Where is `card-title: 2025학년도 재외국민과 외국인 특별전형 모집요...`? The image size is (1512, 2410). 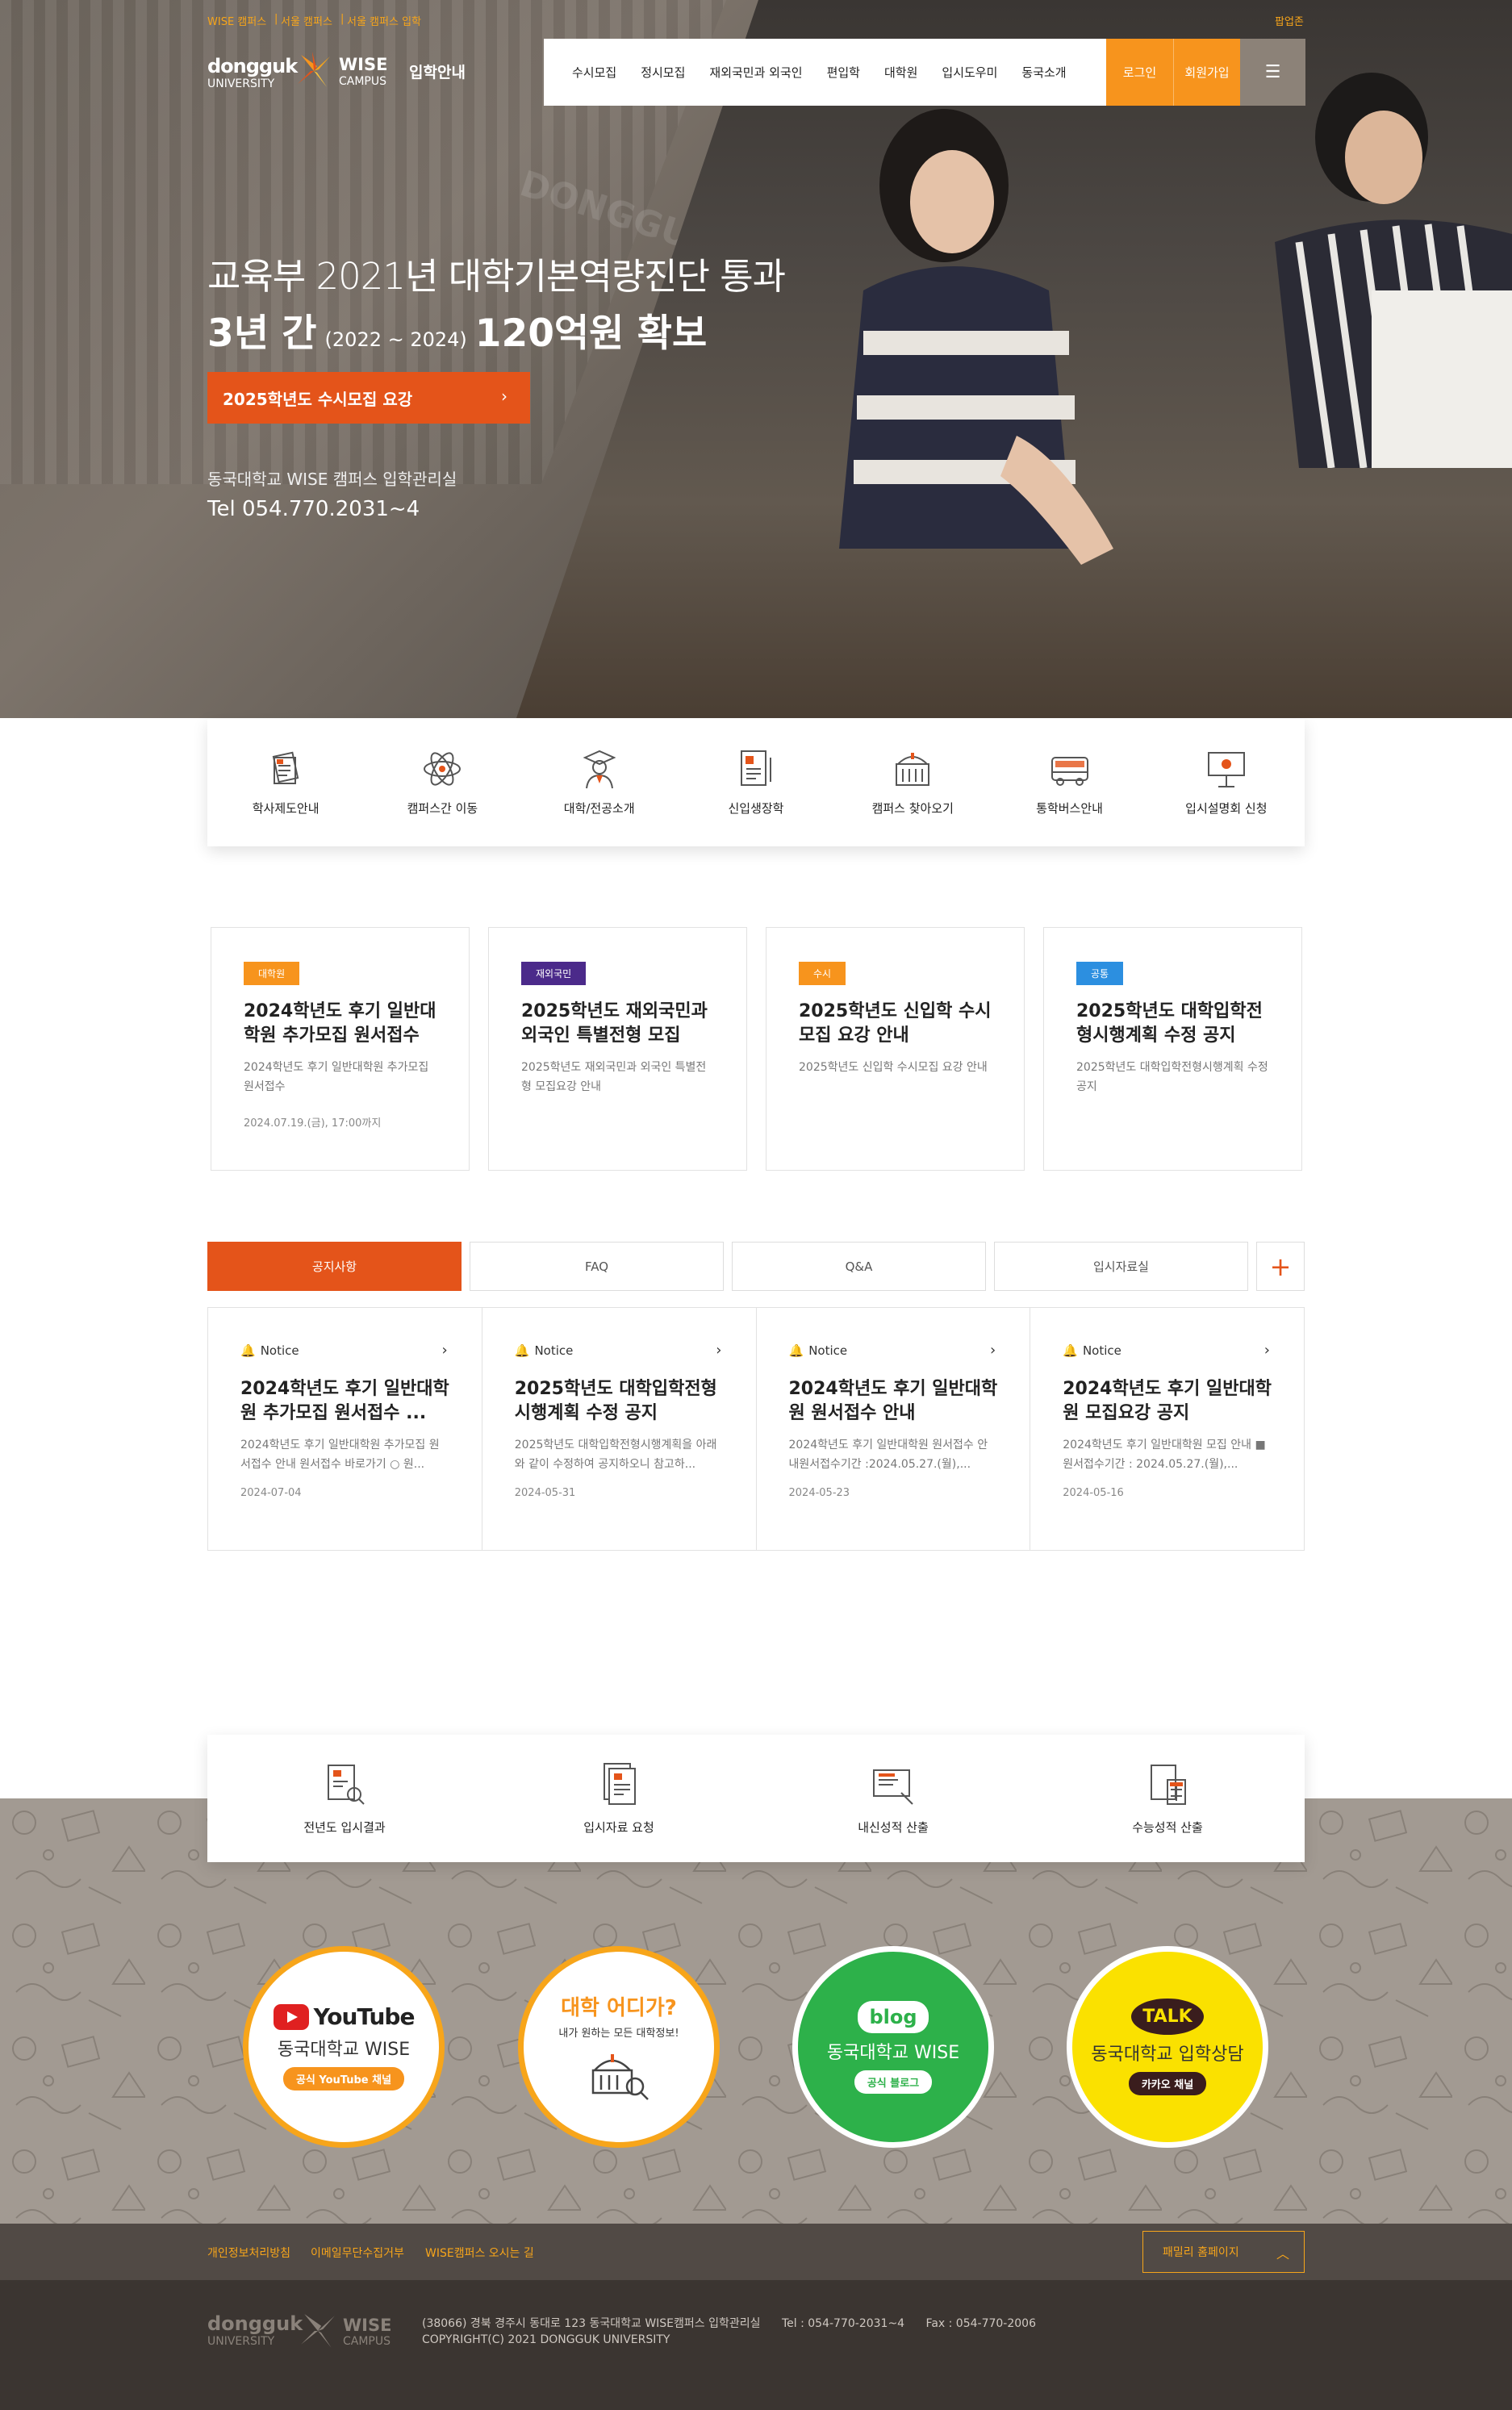 card-title: 2025학년도 재외국민과 외국인 특별전형 모집요... is located at coordinates (614, 1024).